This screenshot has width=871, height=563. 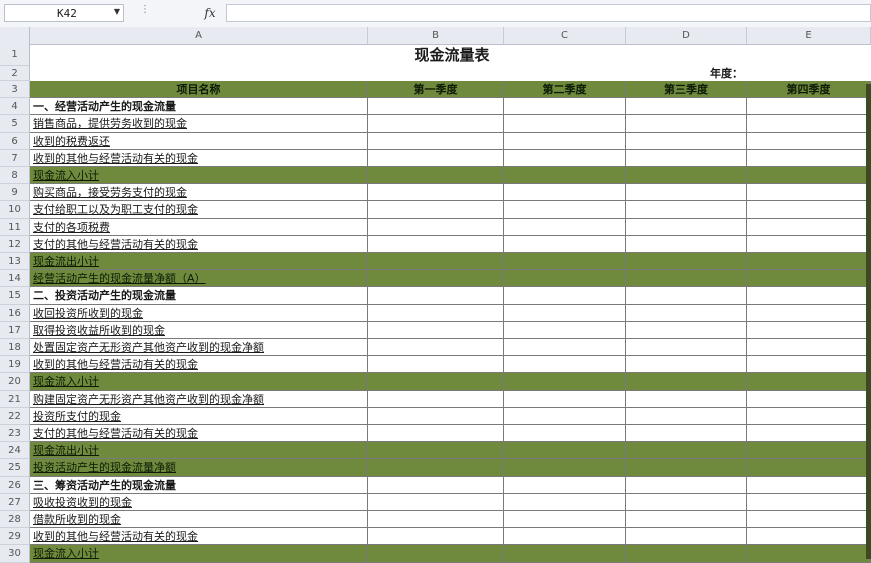 What do you see at coordinates (15, 434) in the screenshot?
I see `row-number: 23` at bounding box center [15, 434].